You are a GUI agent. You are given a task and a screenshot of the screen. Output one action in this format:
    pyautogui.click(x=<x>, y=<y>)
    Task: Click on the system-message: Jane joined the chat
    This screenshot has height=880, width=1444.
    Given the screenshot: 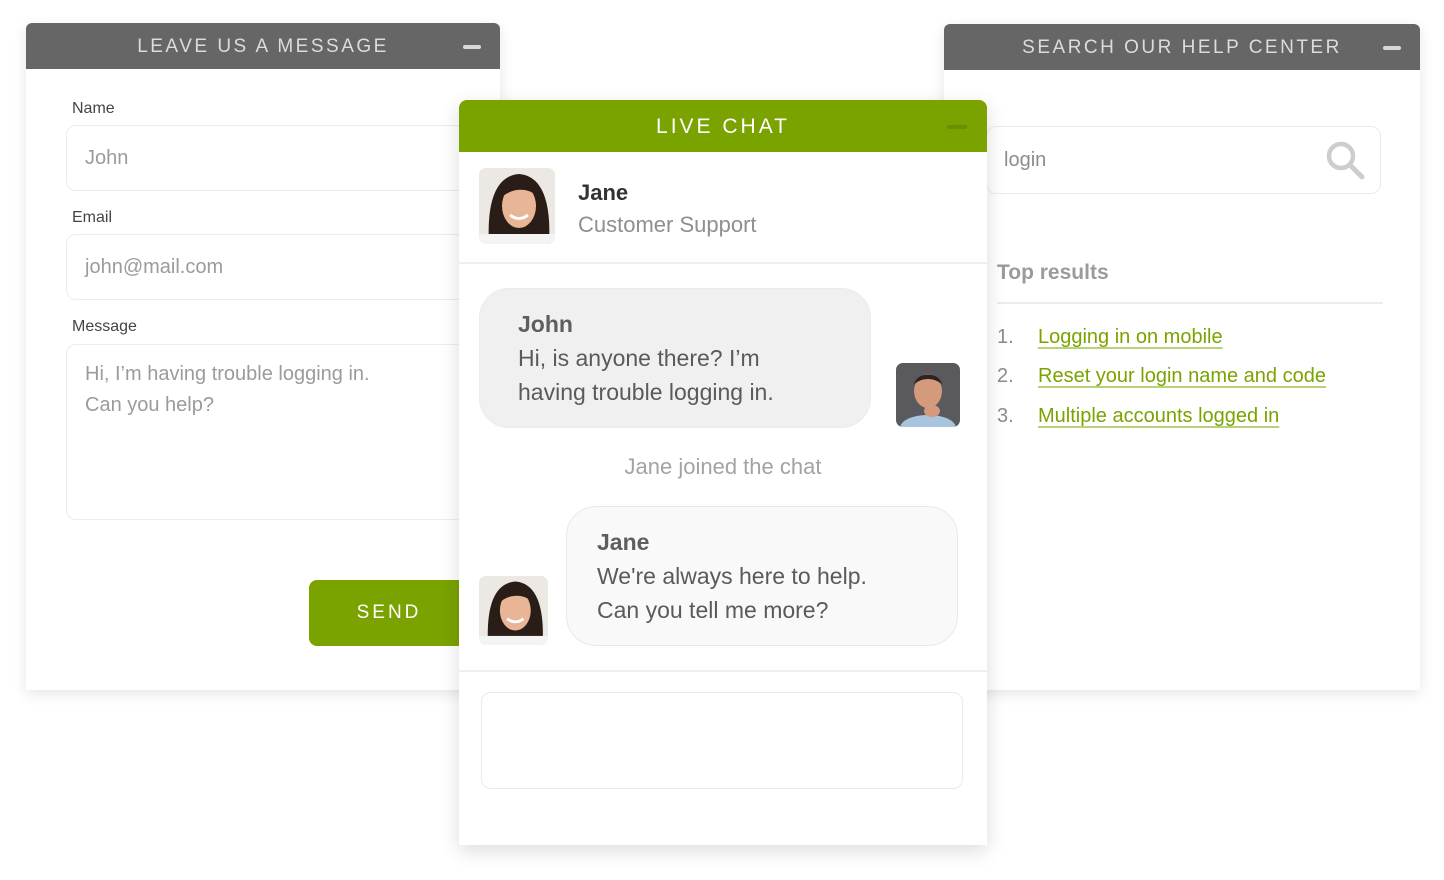 What is the action you would take?
    pyautogui.click(x=723, y=466)
    